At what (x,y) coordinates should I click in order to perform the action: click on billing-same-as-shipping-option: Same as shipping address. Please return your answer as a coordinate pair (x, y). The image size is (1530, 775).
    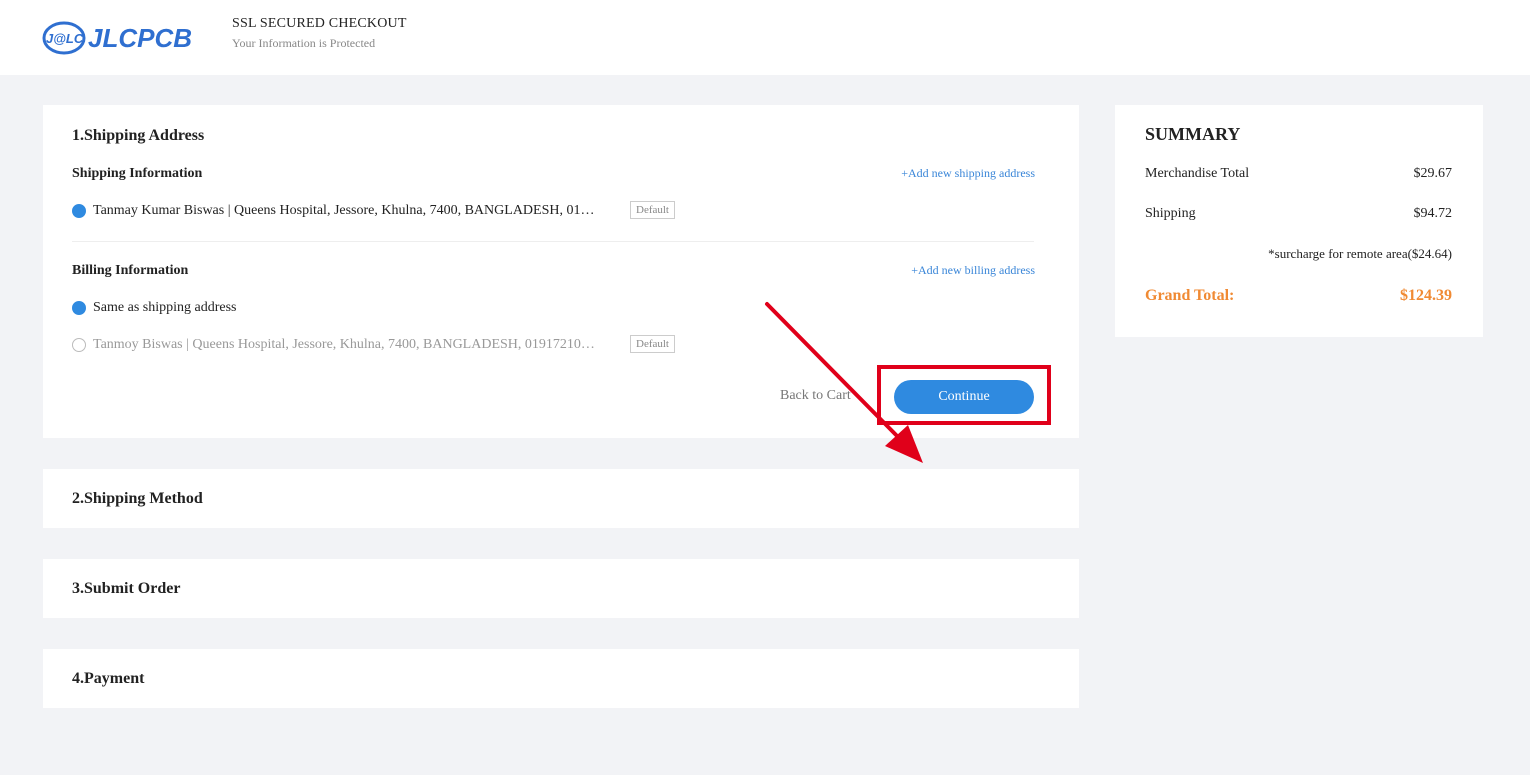
    Looking at the image, I should click on (154, 308).